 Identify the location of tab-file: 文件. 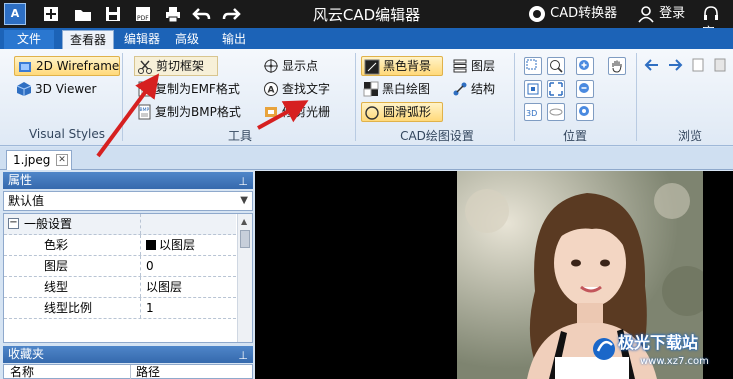
(29, 39).